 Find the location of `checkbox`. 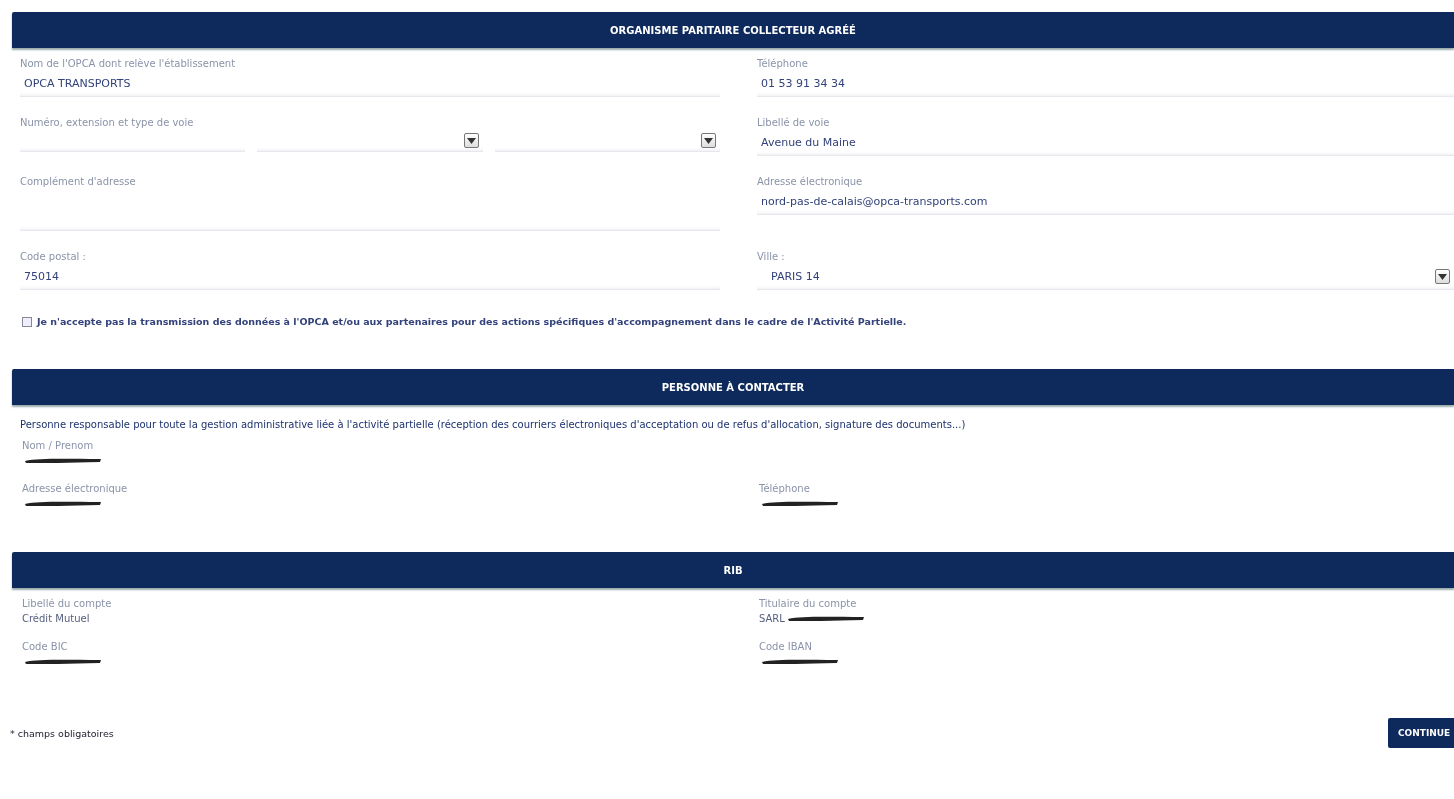

checkbox is located at coordinates (27, 321).